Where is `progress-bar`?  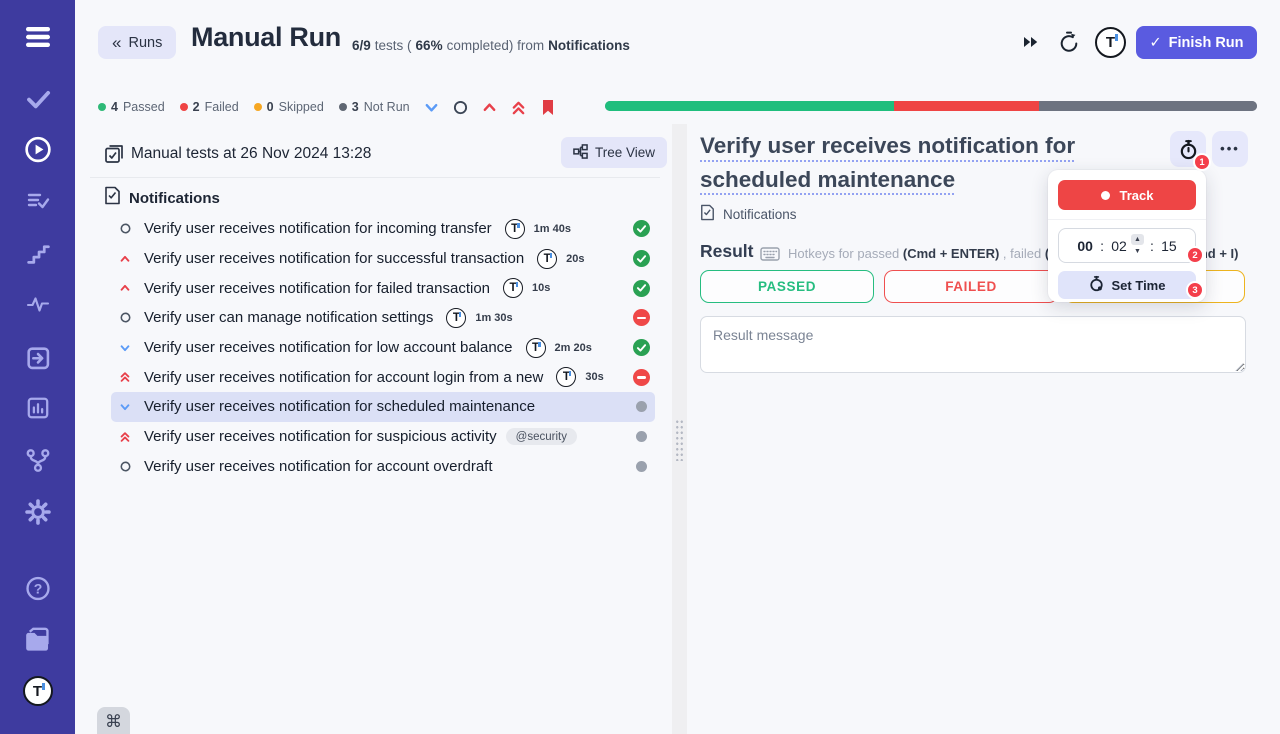
progress-bar is located at coordinates (931, 106).